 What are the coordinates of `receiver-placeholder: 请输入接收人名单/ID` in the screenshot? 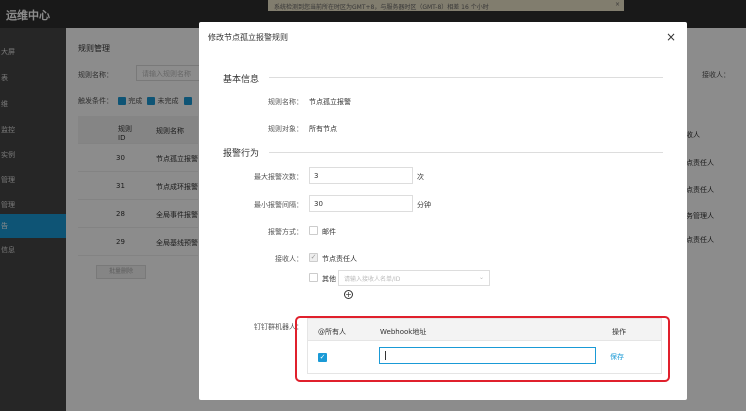 It's located at (372, 279).